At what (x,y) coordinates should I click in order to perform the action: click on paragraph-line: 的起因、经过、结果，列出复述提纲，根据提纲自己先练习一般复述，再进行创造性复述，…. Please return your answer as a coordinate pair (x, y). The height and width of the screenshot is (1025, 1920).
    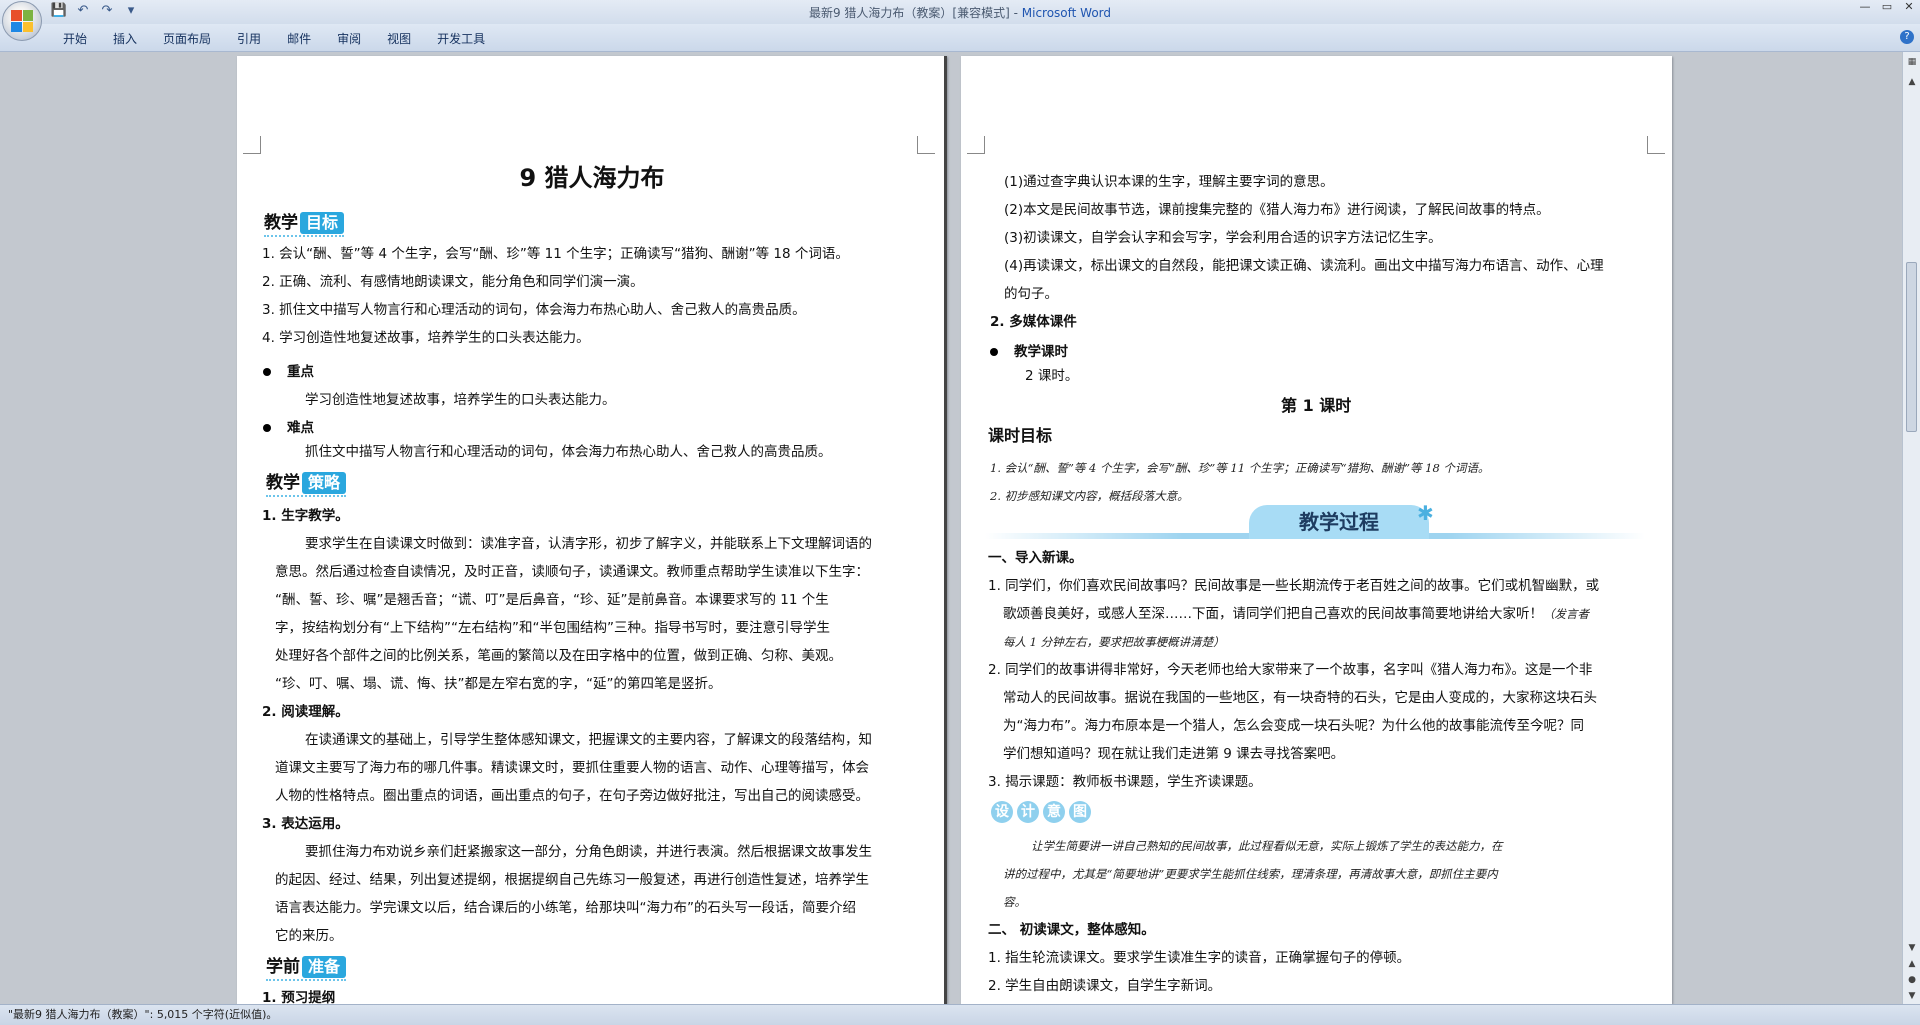
    Looking at the image, I should click on (572, 880).